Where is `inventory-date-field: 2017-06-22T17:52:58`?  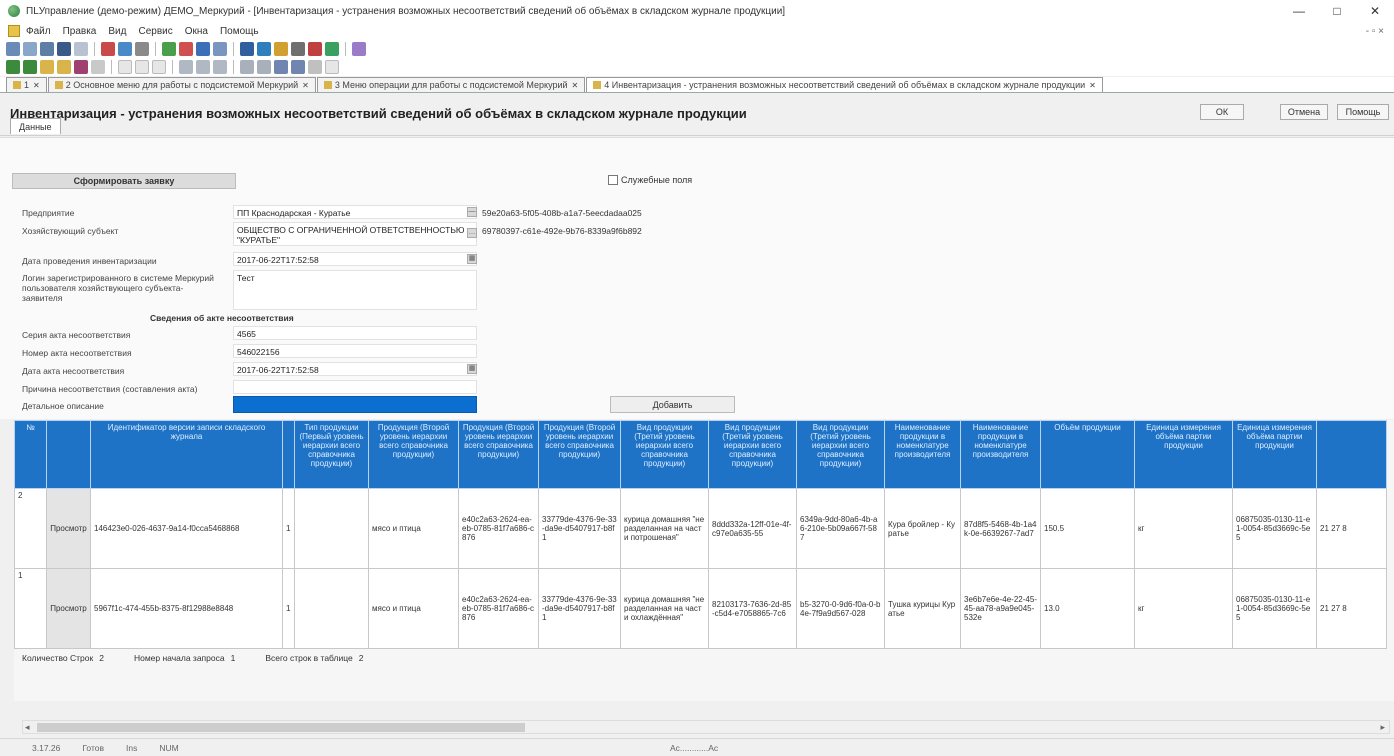
inventory-date-field: 2017-06-22T17:52:58 is located at coordinates (355, 259).